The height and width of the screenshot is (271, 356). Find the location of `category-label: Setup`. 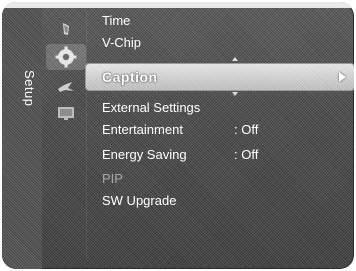

category-label: Setup is located at coordinates (29, 88).